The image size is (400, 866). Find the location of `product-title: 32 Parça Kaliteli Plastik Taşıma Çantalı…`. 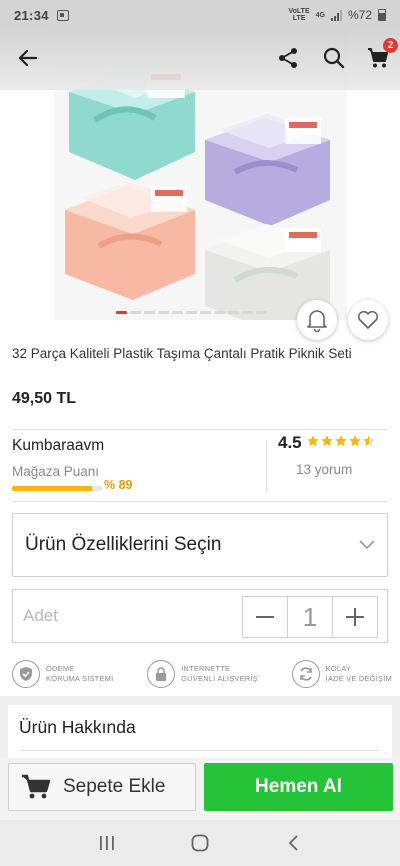

product-title: 32 Parça Kaliteli Plastik Taşıma Çantalı… is located at coordinates (182, 353).